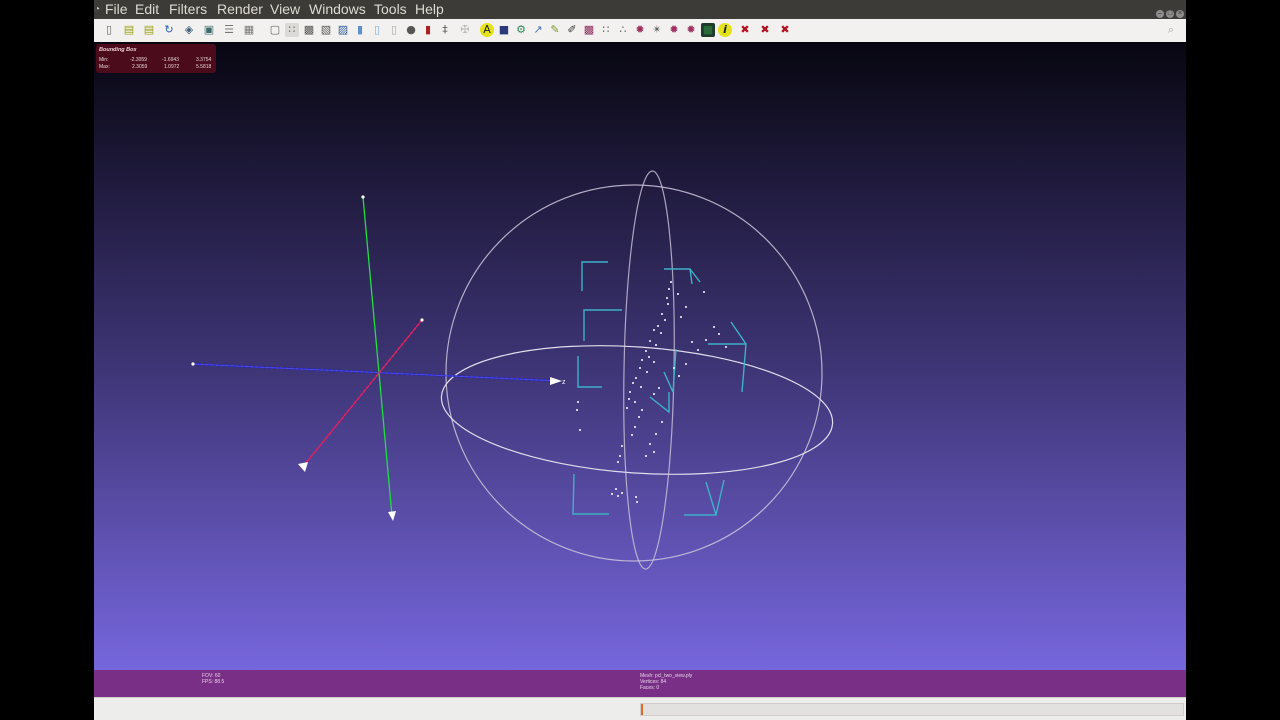 The image size is (1280, 720). Describe the element at coordinates (445, 30) in the screenshot. I see `normals-icon: ‡` at that location.